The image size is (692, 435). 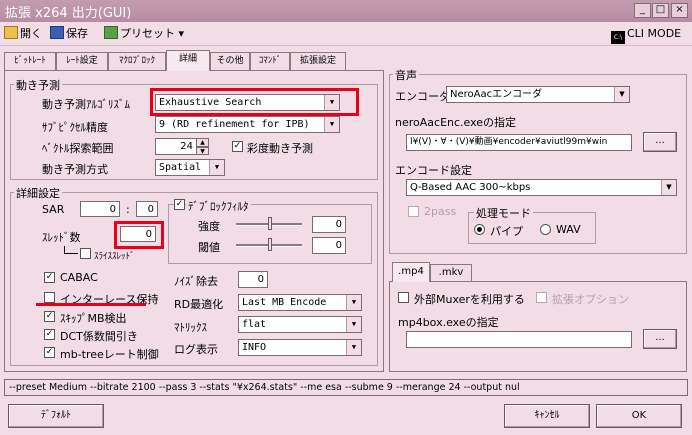 What do you see at coordinates (448, 322) in the screenshot?
I see `mp4box-label: mp4box.exeの指定` at bounding box center [448, 322].